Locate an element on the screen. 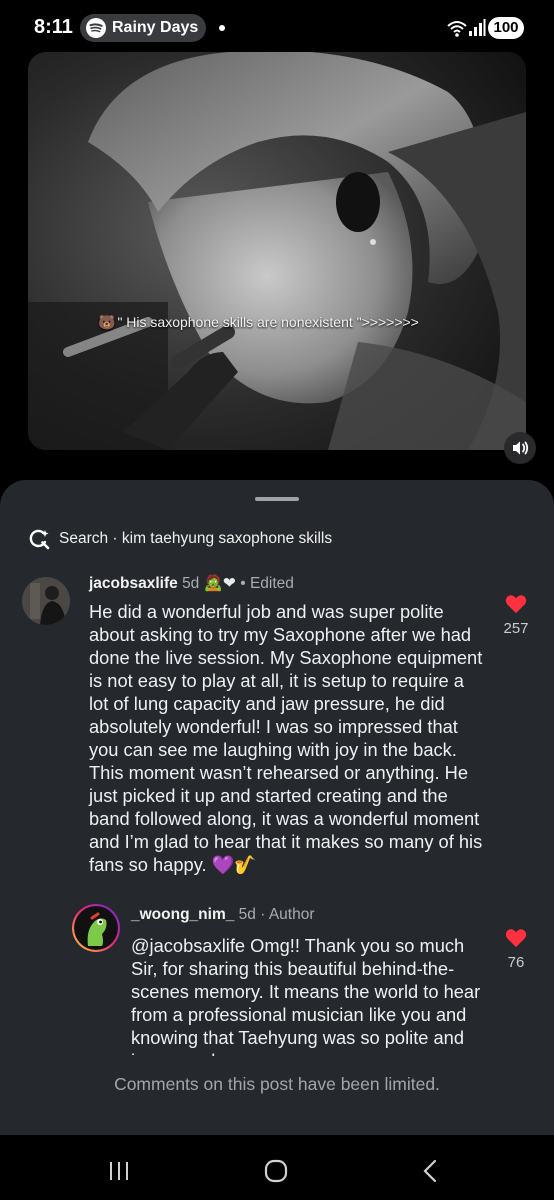  now-playing-title: Rainy Days is located at coordinates (155, 27).